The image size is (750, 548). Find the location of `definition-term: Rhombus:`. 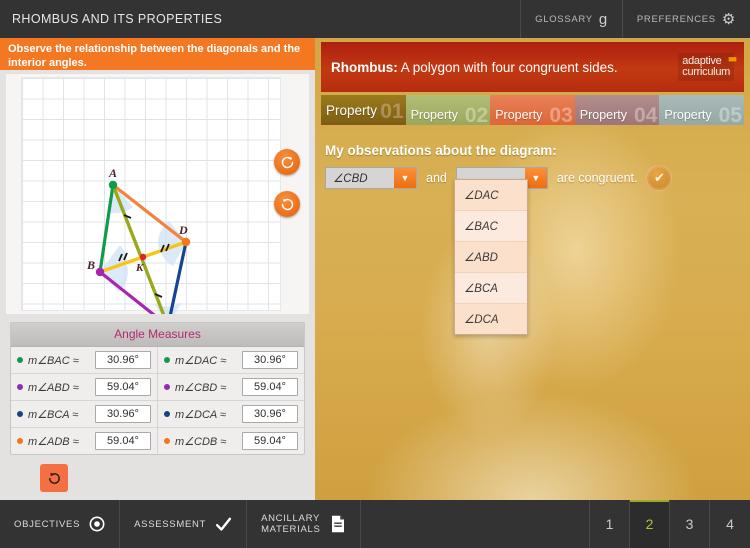

definition-term: Rhombus: is located at coordinates (364, 67).